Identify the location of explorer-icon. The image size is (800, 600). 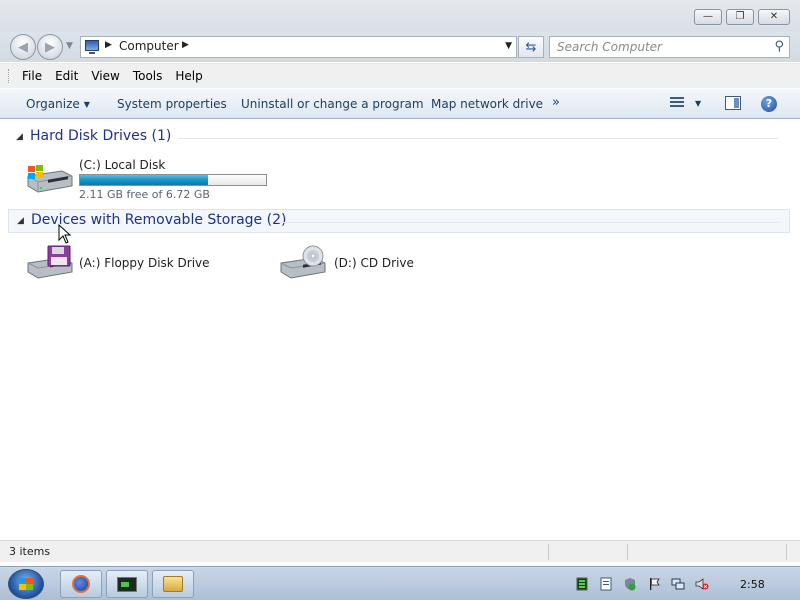
(173, 584).